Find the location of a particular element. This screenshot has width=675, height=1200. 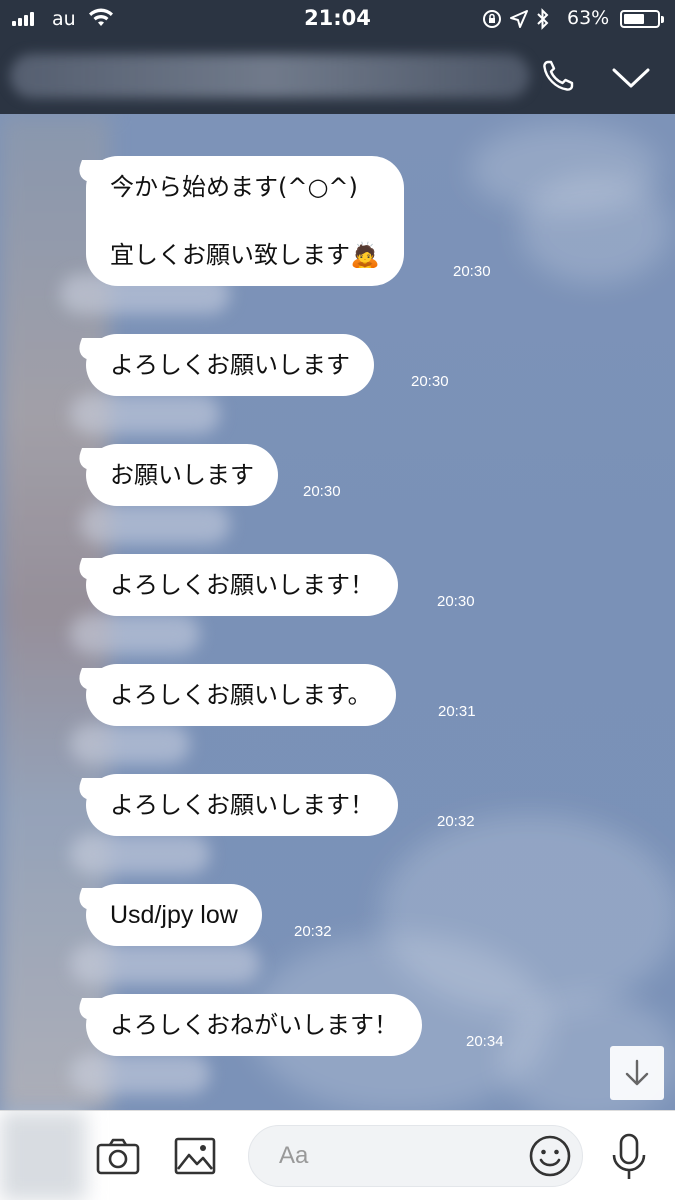

chat-header is located at coordinates (337, 76).